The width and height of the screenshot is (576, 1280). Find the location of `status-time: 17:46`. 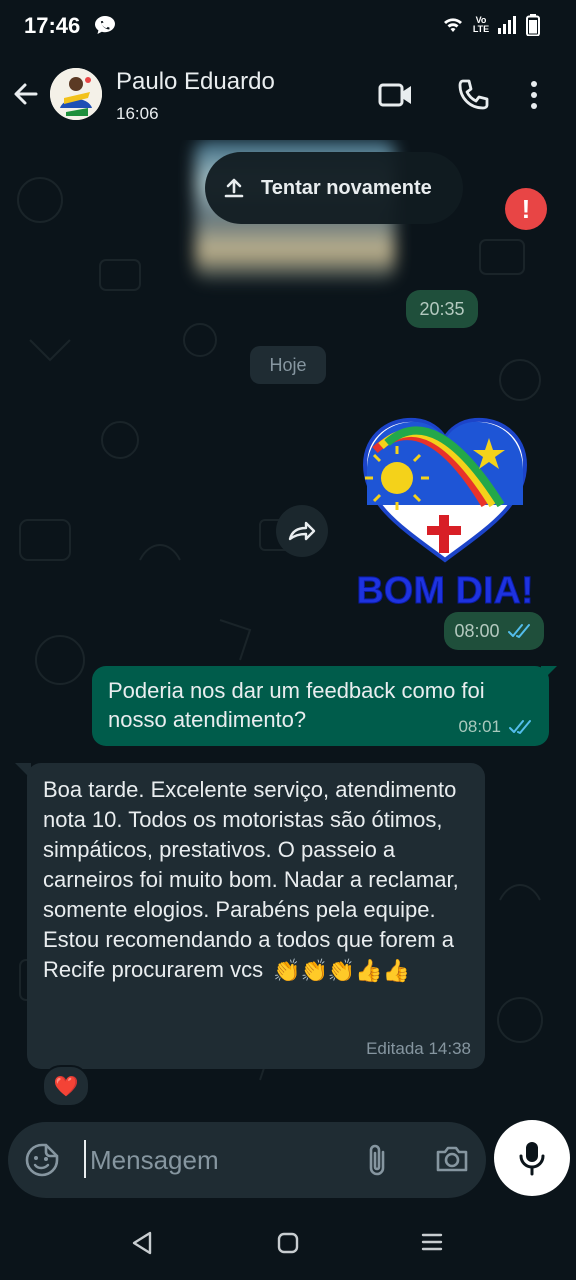

status-time: 17:46 is located at coordinates (52, 25).